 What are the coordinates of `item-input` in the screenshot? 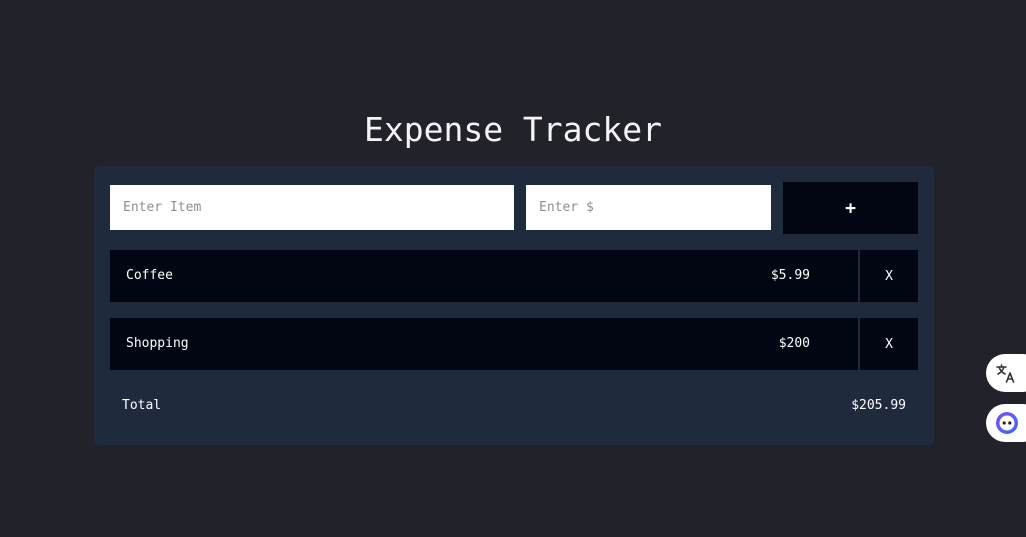 It's located at (312, 207).